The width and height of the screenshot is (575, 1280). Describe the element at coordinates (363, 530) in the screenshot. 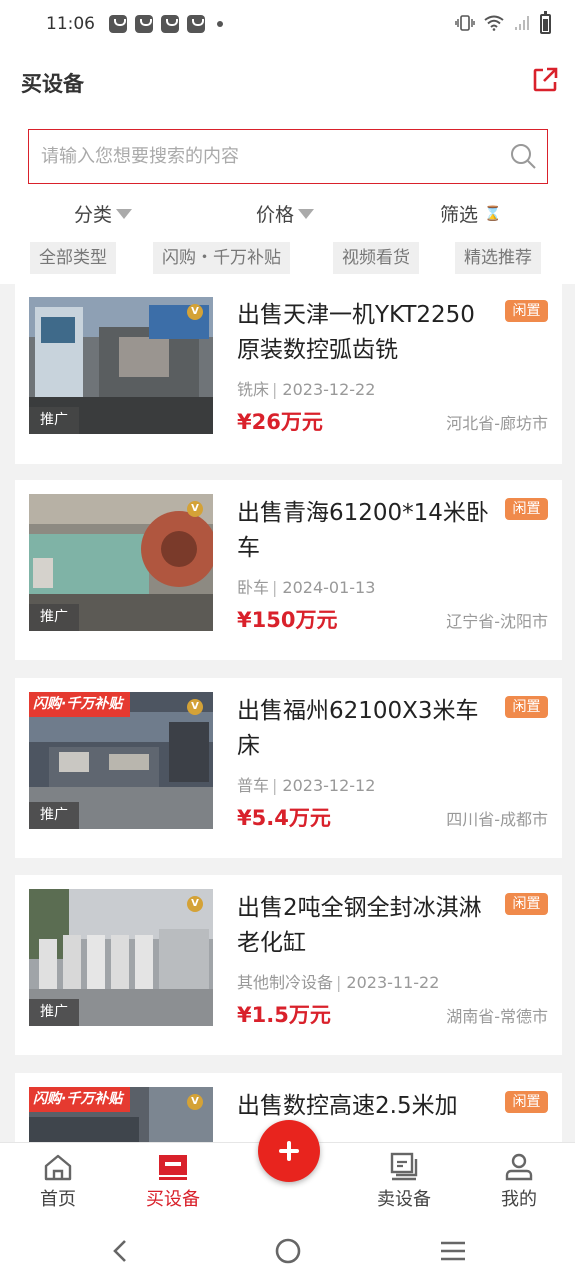

I see `listing-title: 出售青海61200*14米卧车` at that location.